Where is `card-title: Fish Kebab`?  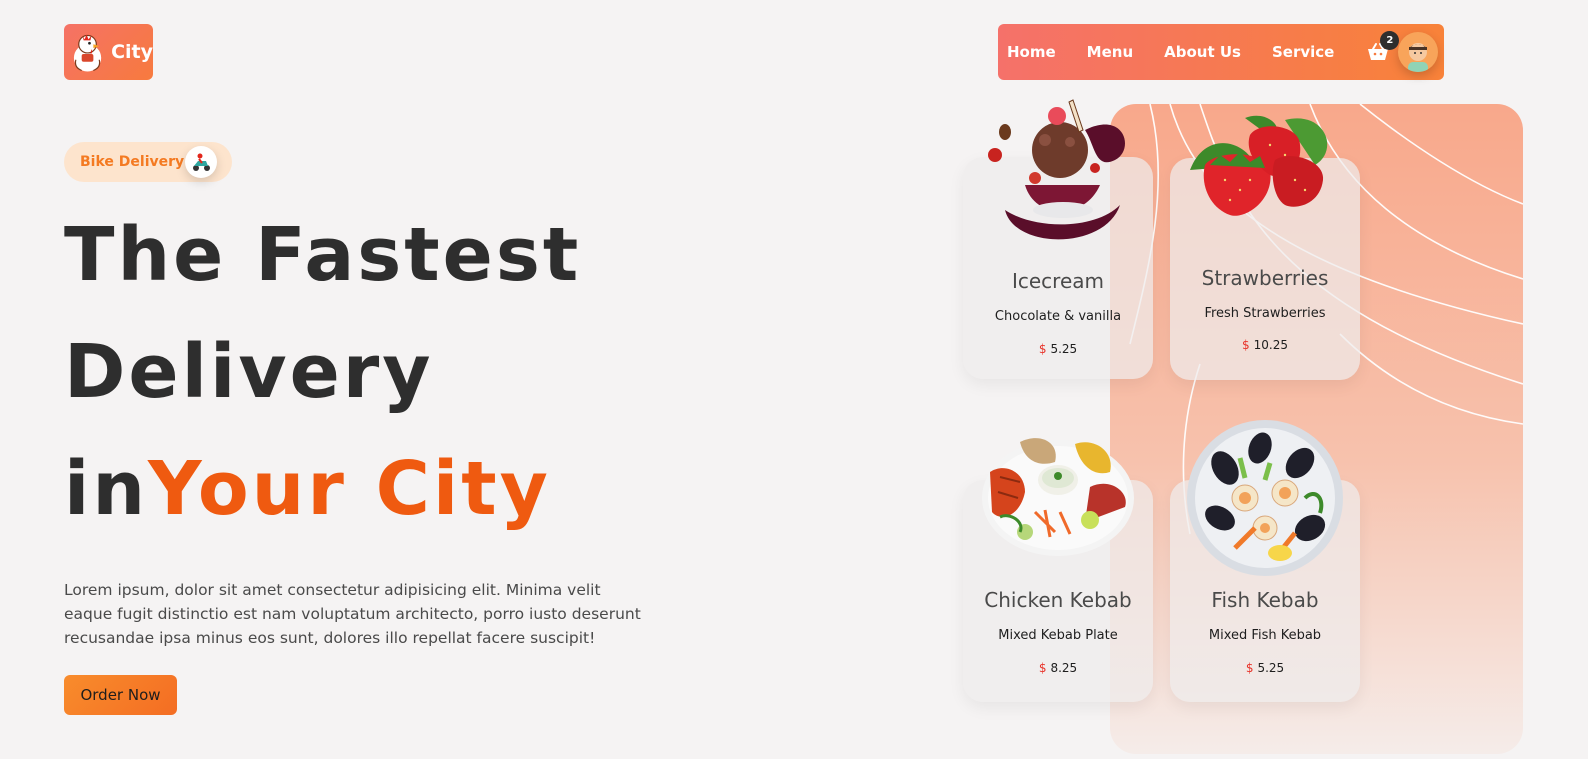 card-title: Fish Kebab is located at coordinates (1265, 600).